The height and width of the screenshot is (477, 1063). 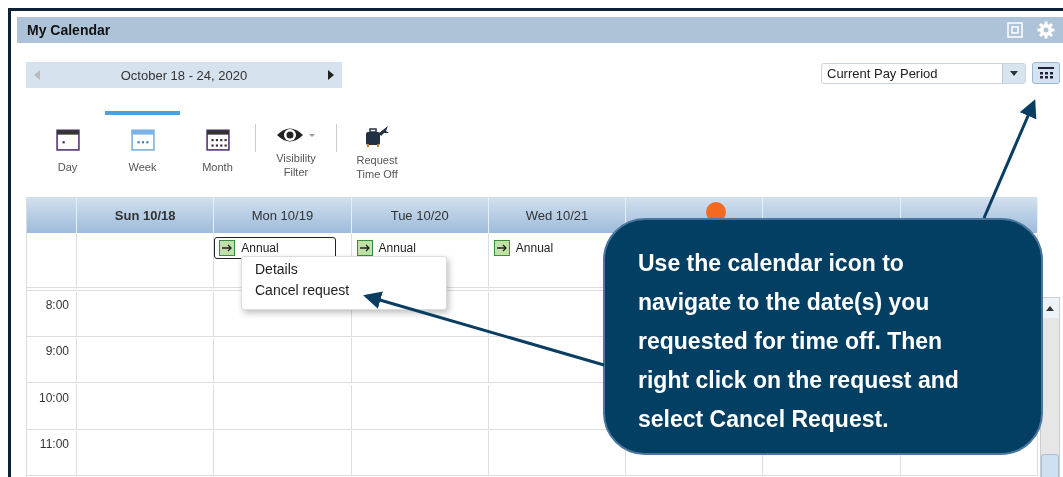 I want to click on request-time-off-button: Request Time Off, so click(x=377, y=149).